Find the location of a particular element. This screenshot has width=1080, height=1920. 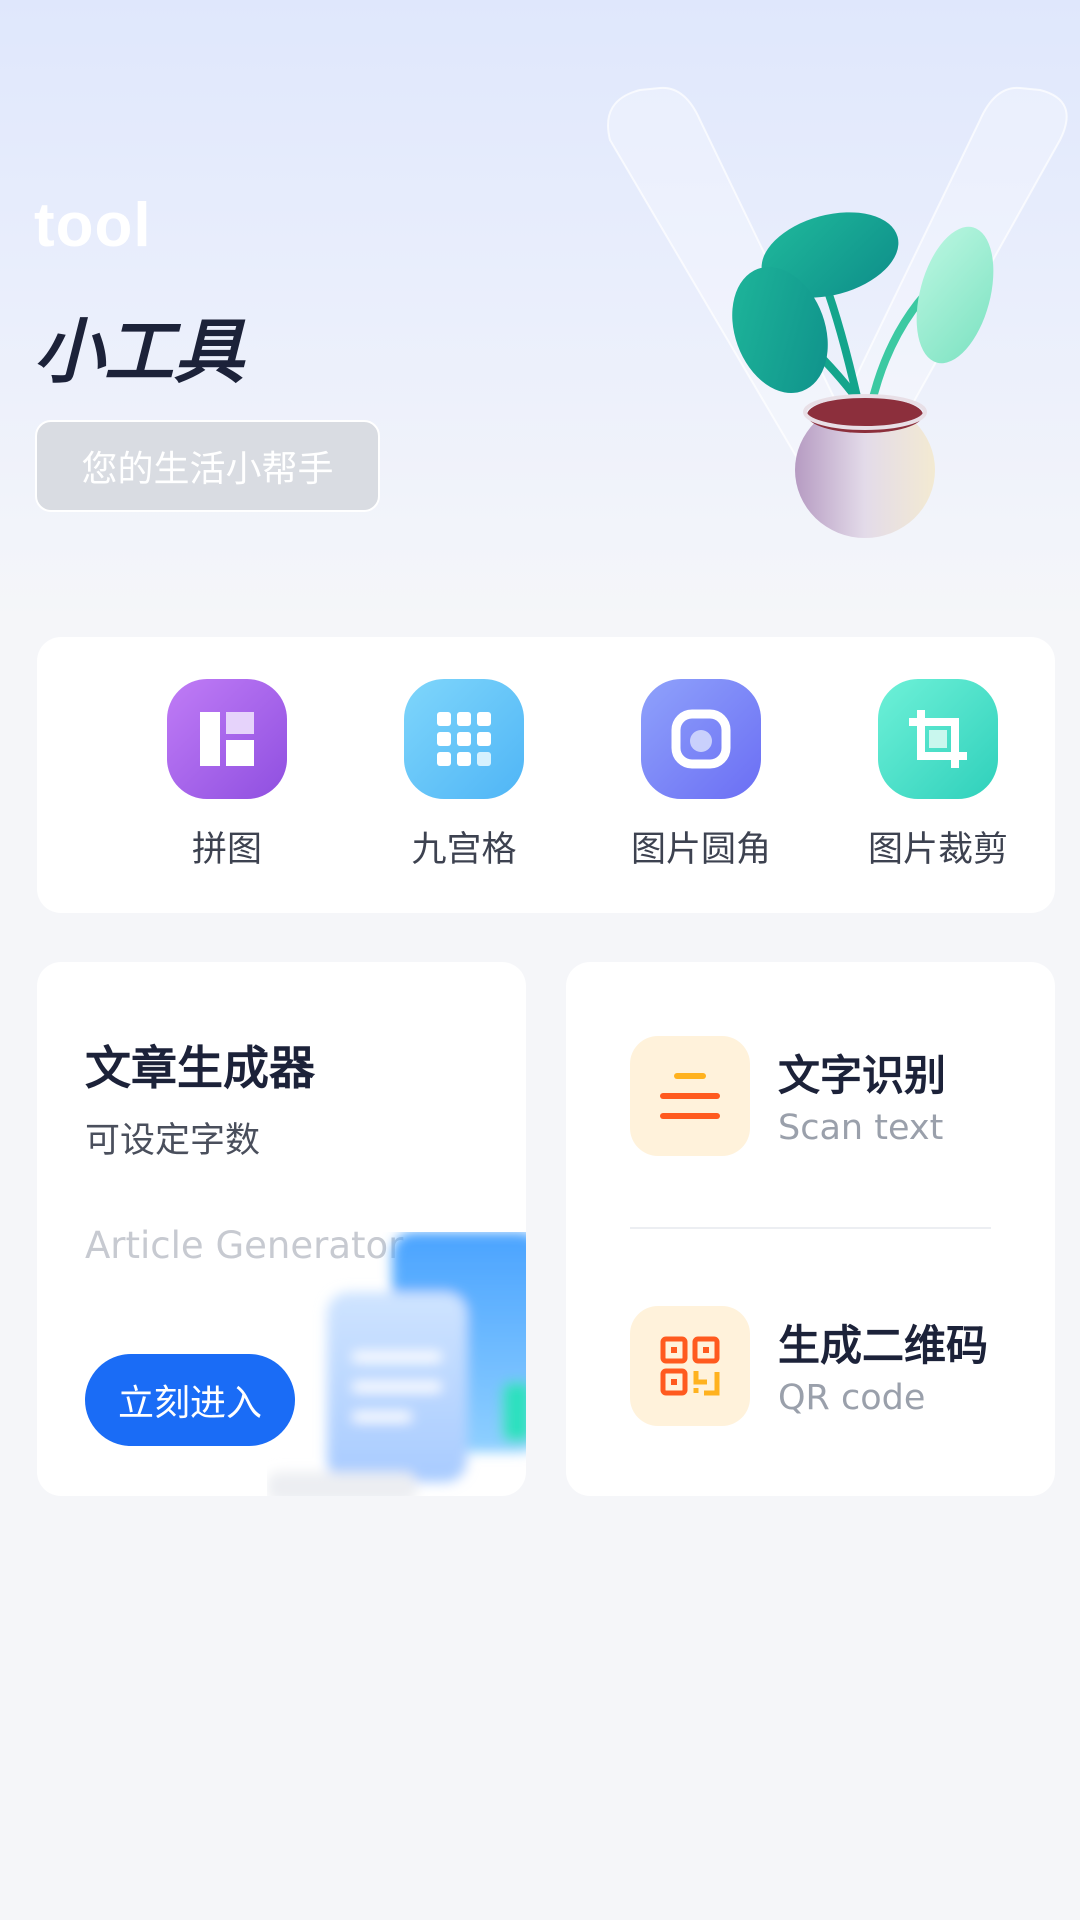

tools-card: 拼图 九宫格 图片圆角 图片裁剪 is located at coordinates (546, 775).